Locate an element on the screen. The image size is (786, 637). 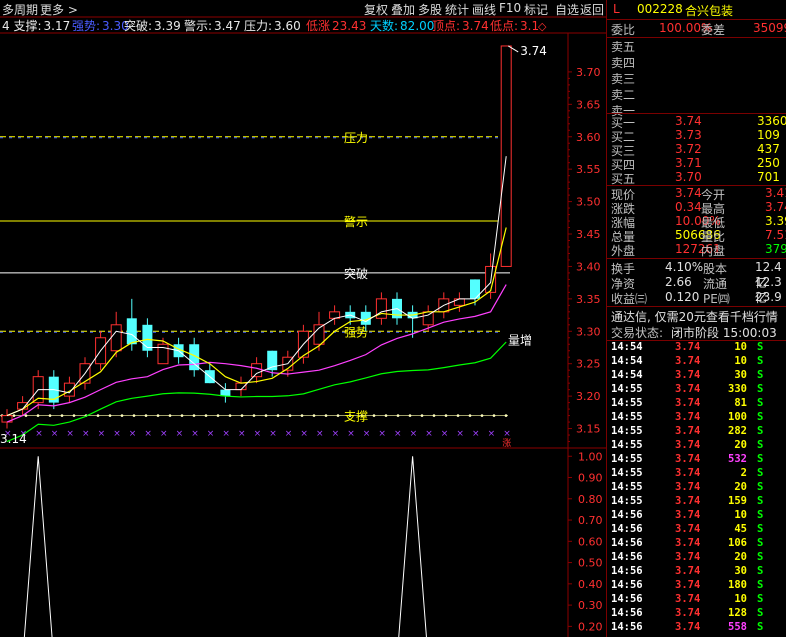
buy-level-row: 买五 3.70 701 is located at coordinates (696, 178).